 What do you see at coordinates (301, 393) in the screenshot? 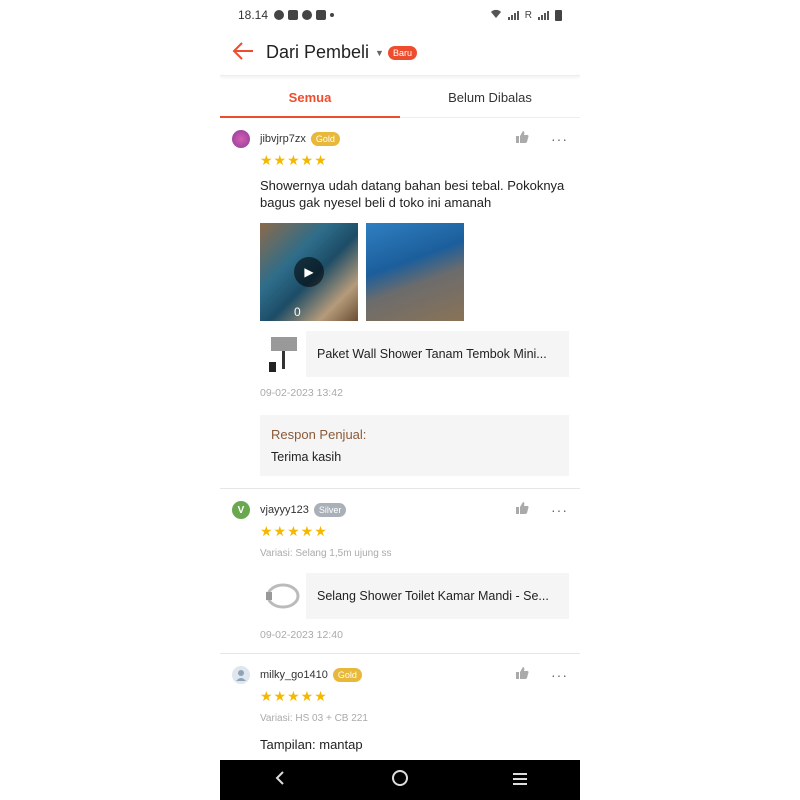
I see `review-timestamp: 09-02-2023 13:42` at bounding box center [301, 393].